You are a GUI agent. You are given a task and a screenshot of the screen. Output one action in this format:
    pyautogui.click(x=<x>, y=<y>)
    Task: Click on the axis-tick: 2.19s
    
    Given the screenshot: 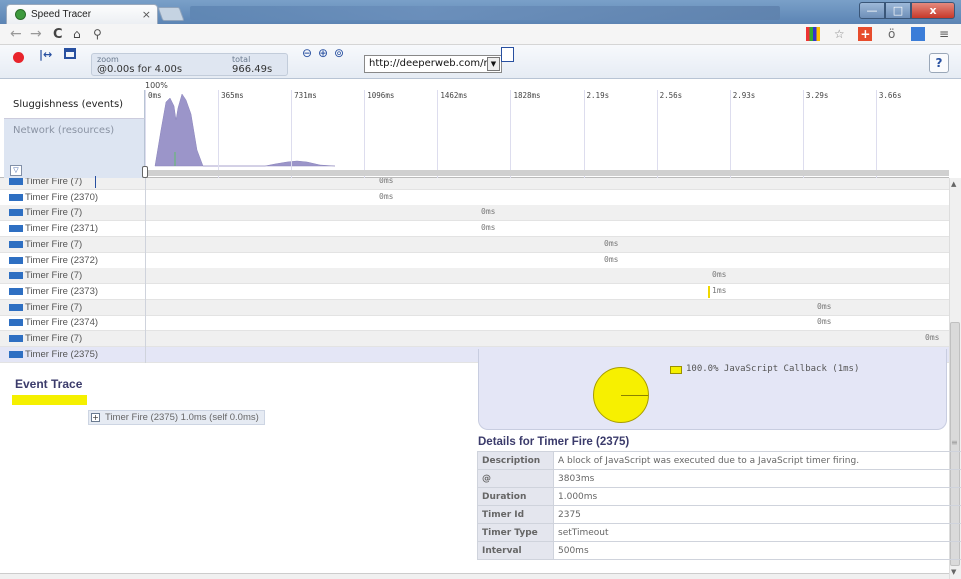 What is the action you would take?
    pyautogui.click(x=596, y=134)
    